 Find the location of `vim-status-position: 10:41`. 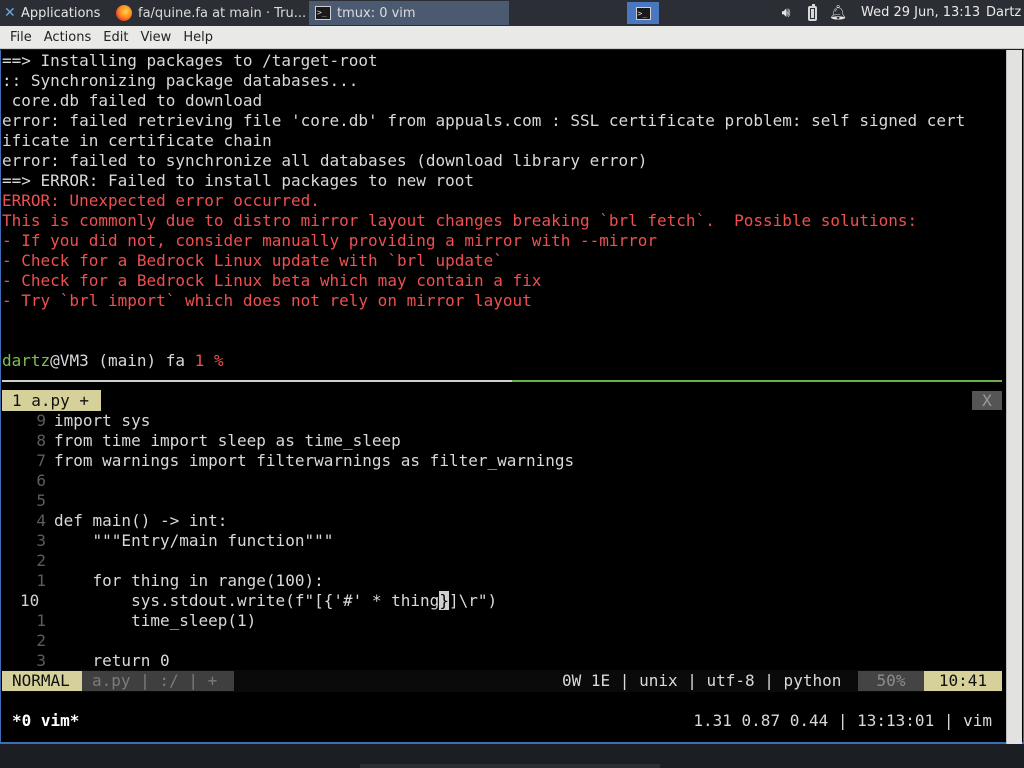

vim-status-position: 10:41 is located at coordinates (963, 681).